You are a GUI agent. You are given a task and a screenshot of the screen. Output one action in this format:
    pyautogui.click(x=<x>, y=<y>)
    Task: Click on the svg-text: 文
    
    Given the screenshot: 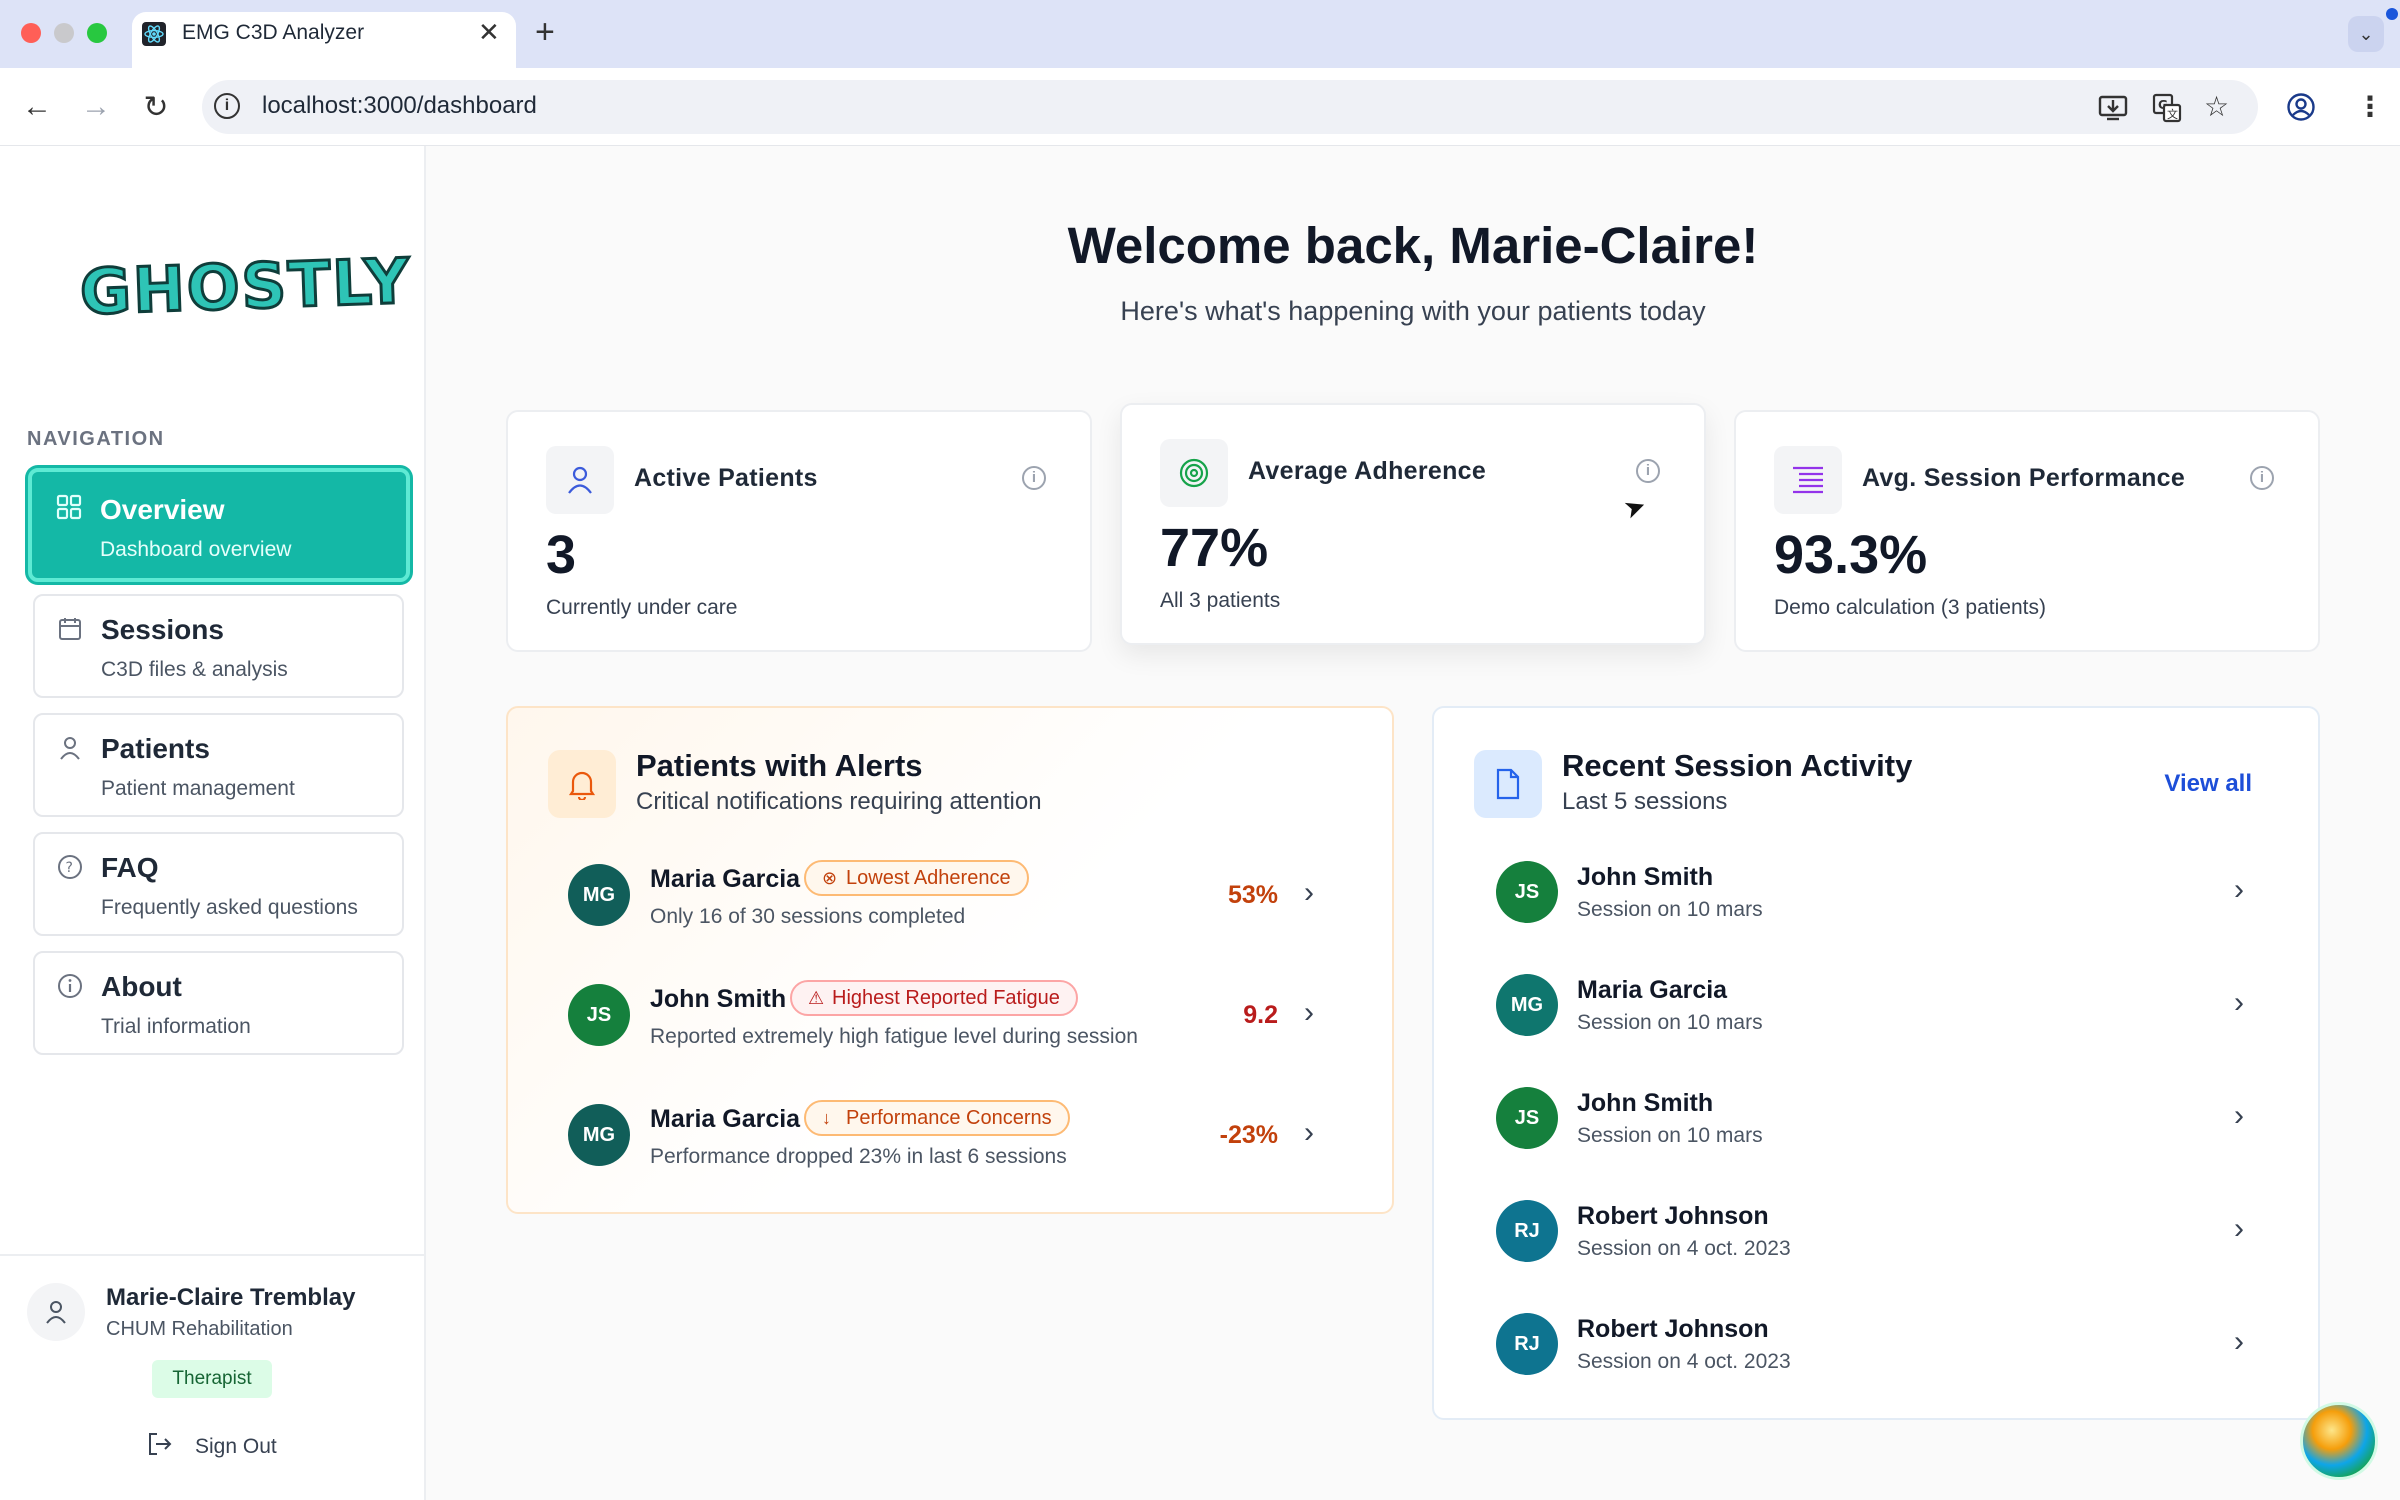 What is the action you would take?
    pyautogui.click(x=2172, y=114)
    